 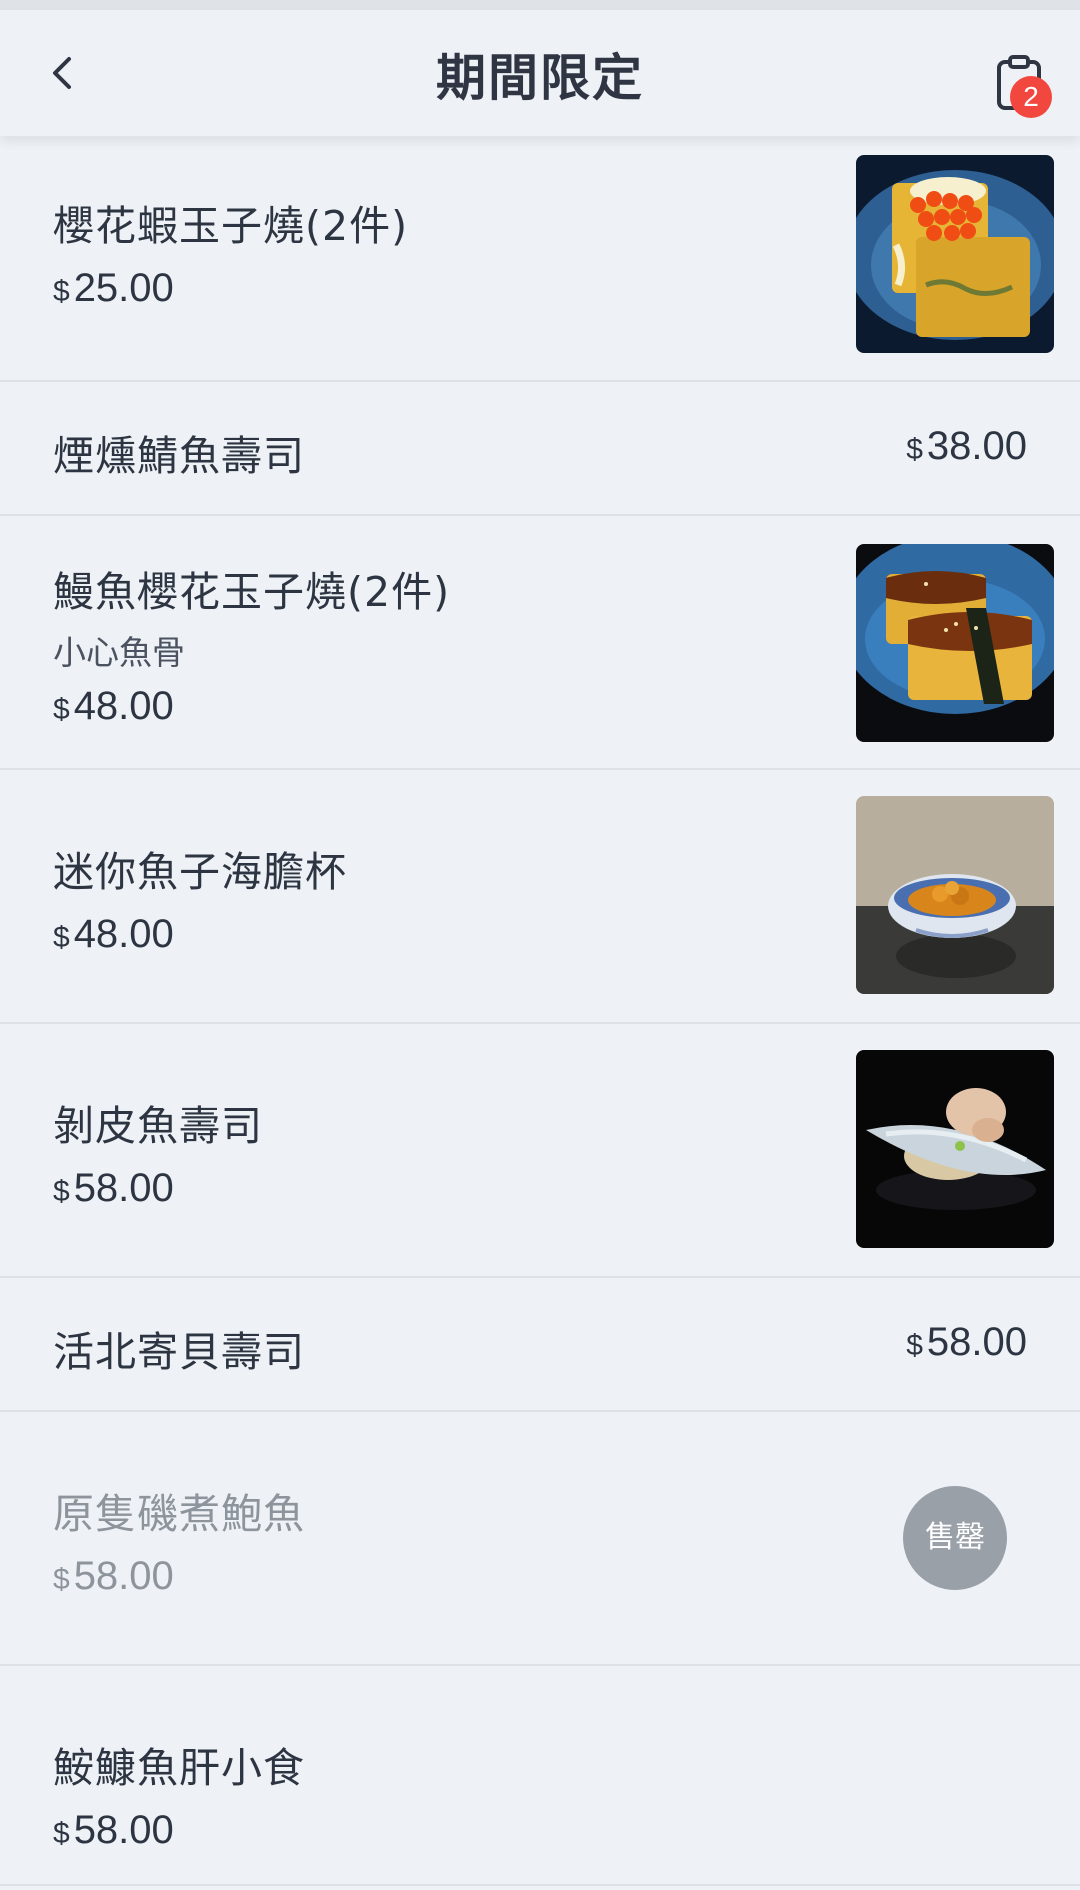 I want to click on item-name: 剝皮魚壽司, so click(x=158, y=1126).